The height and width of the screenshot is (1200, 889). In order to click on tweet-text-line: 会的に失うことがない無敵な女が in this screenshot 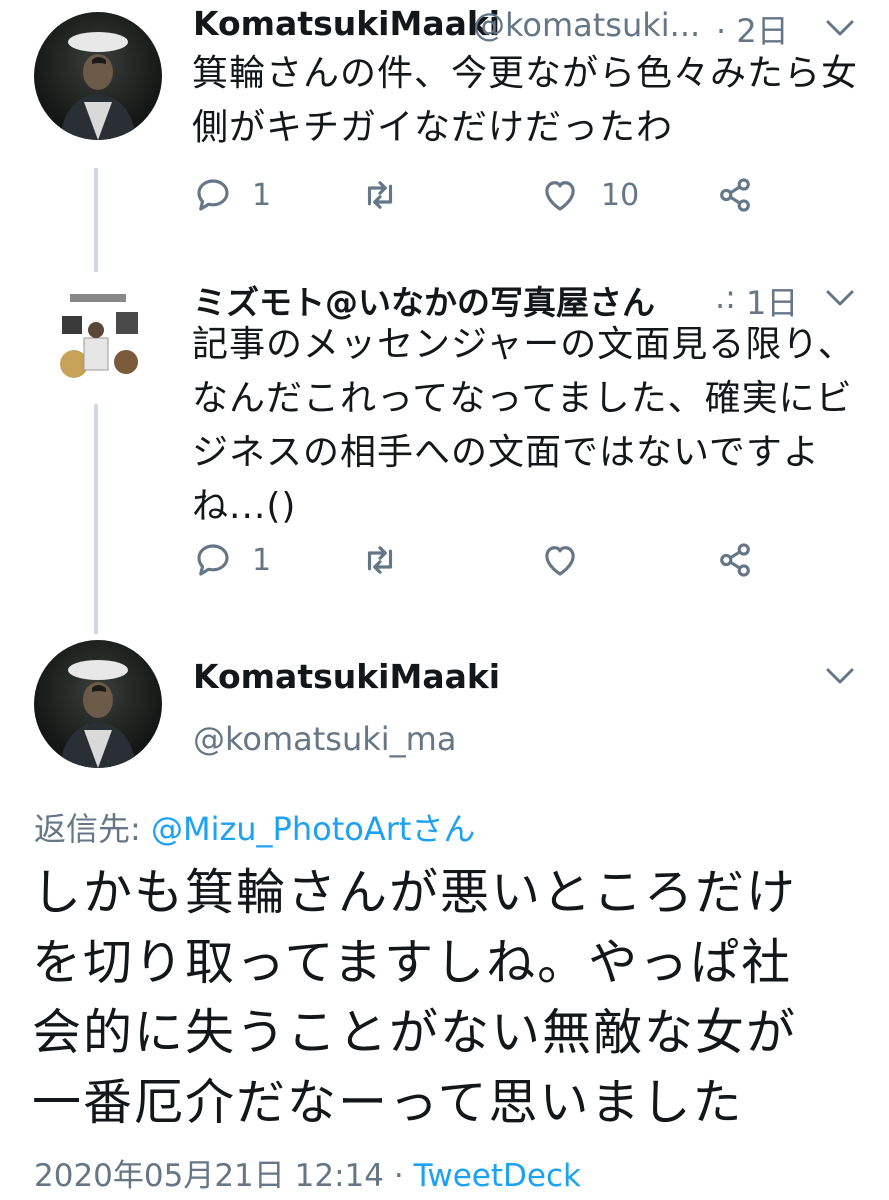, I will do `click(415, 1032)`.